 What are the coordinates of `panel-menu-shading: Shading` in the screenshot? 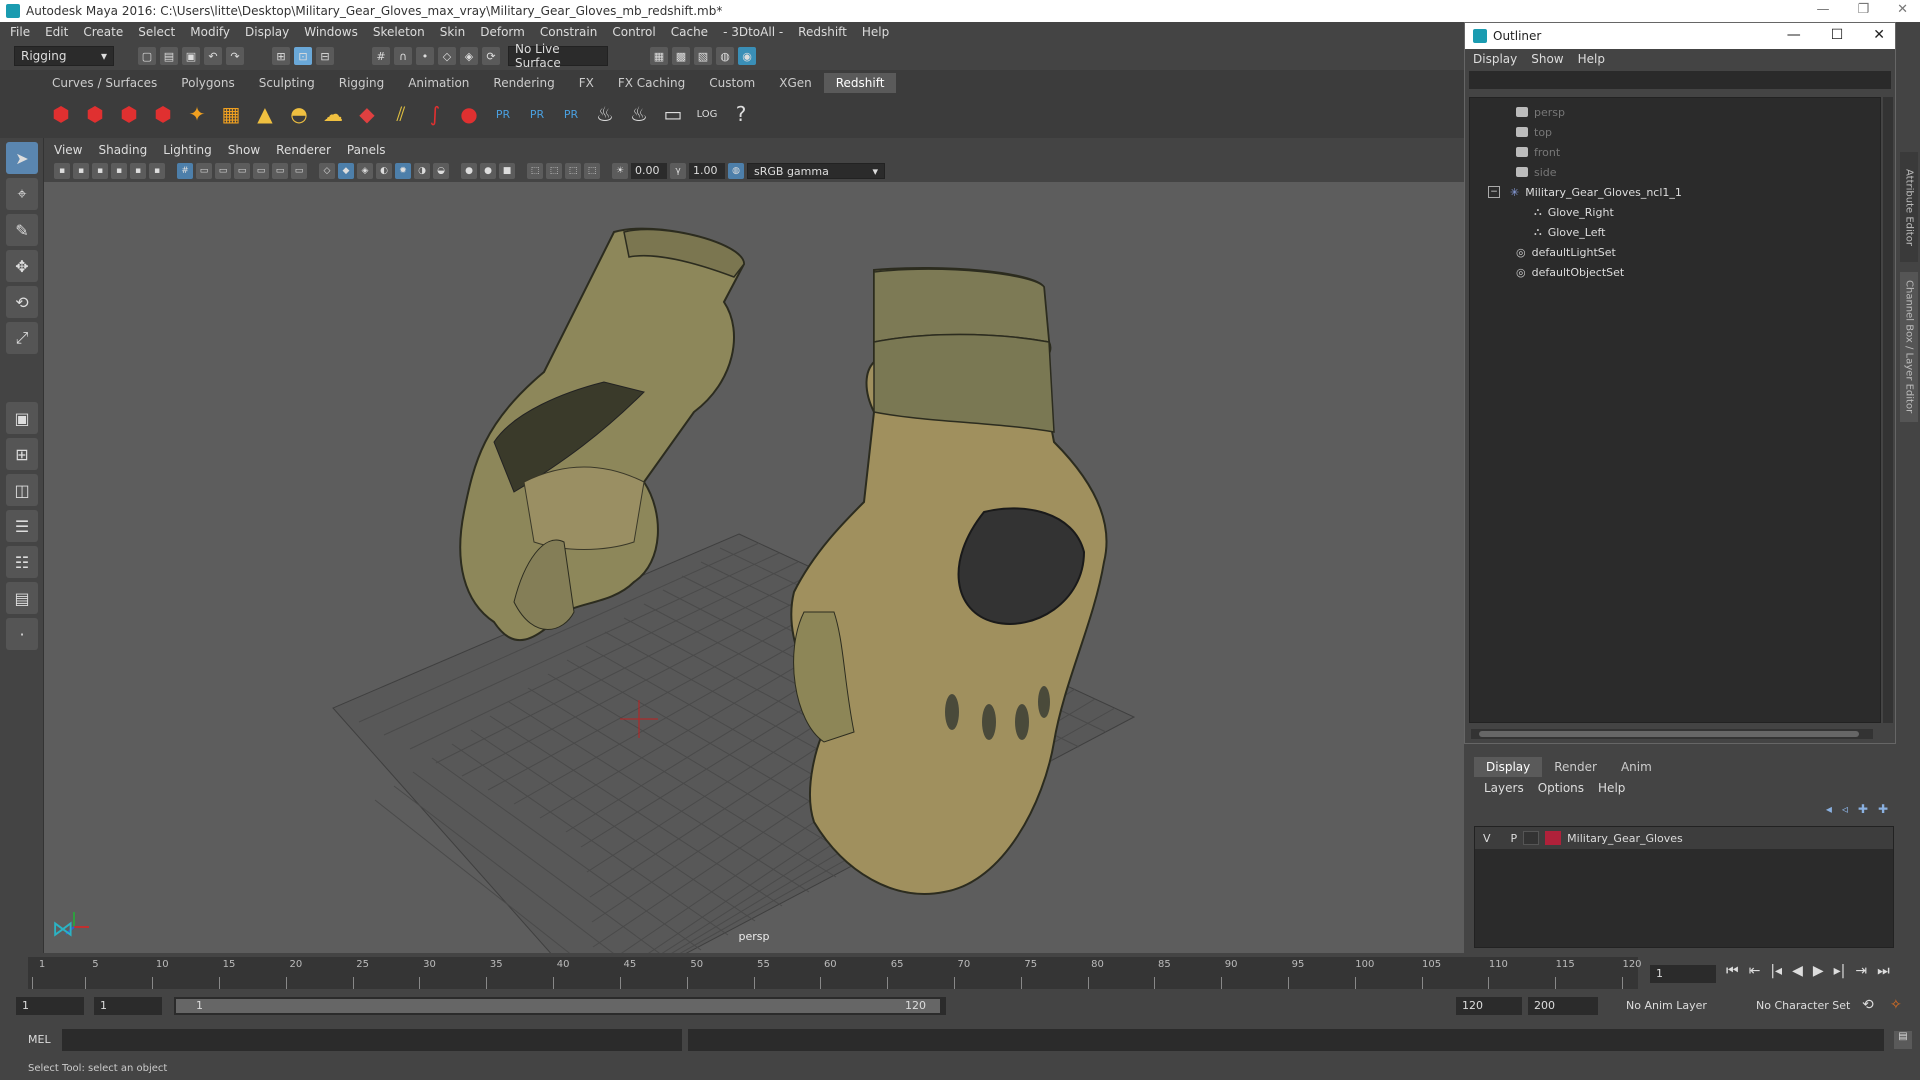 It's located at (122, 150).